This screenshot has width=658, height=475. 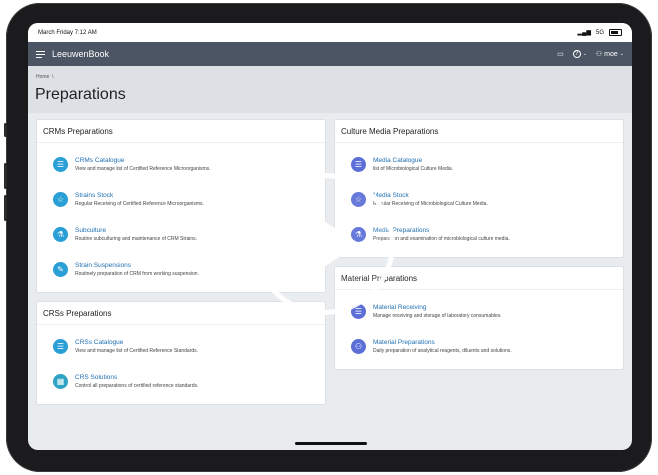 What do you see at coordinates (5, 176) in the screenshot?
I see `volume-up-button` at bounding box center [5, 176].